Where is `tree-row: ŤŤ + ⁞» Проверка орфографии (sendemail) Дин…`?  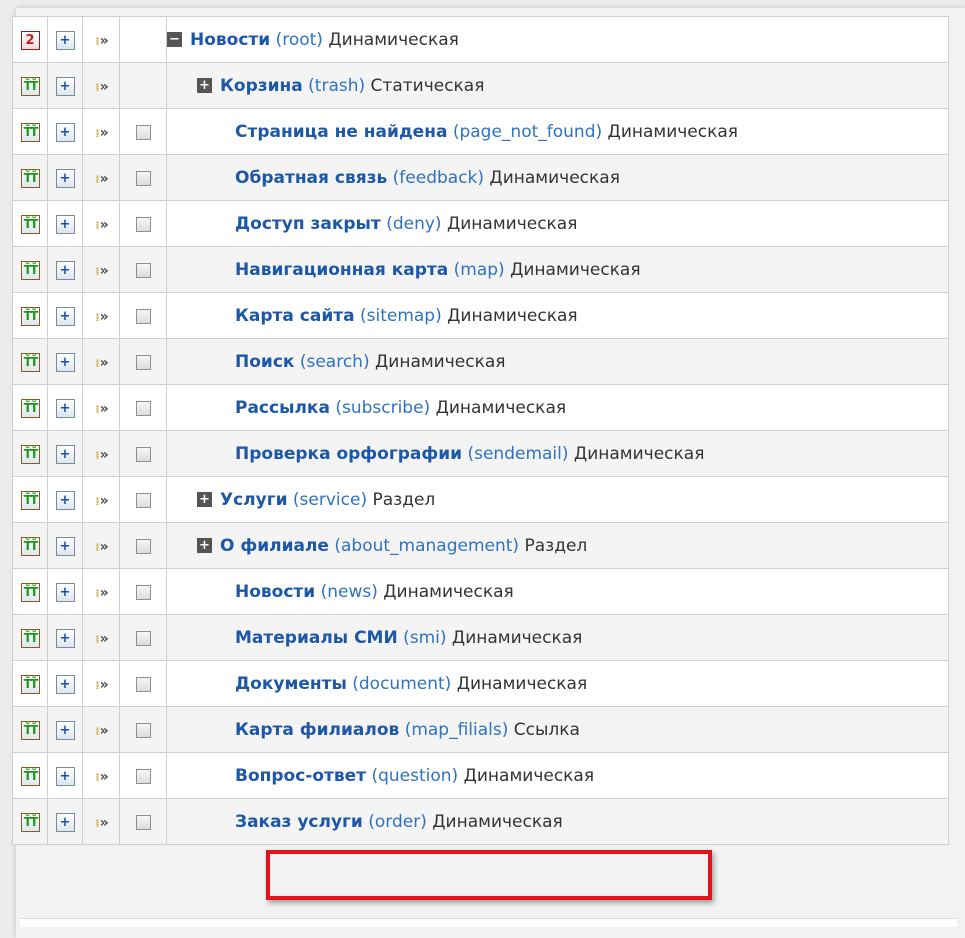 tree-row: ŤŤ + ⁞» Проверка орфографии (sendemail) Дин… is located at coordinates (480, 453).